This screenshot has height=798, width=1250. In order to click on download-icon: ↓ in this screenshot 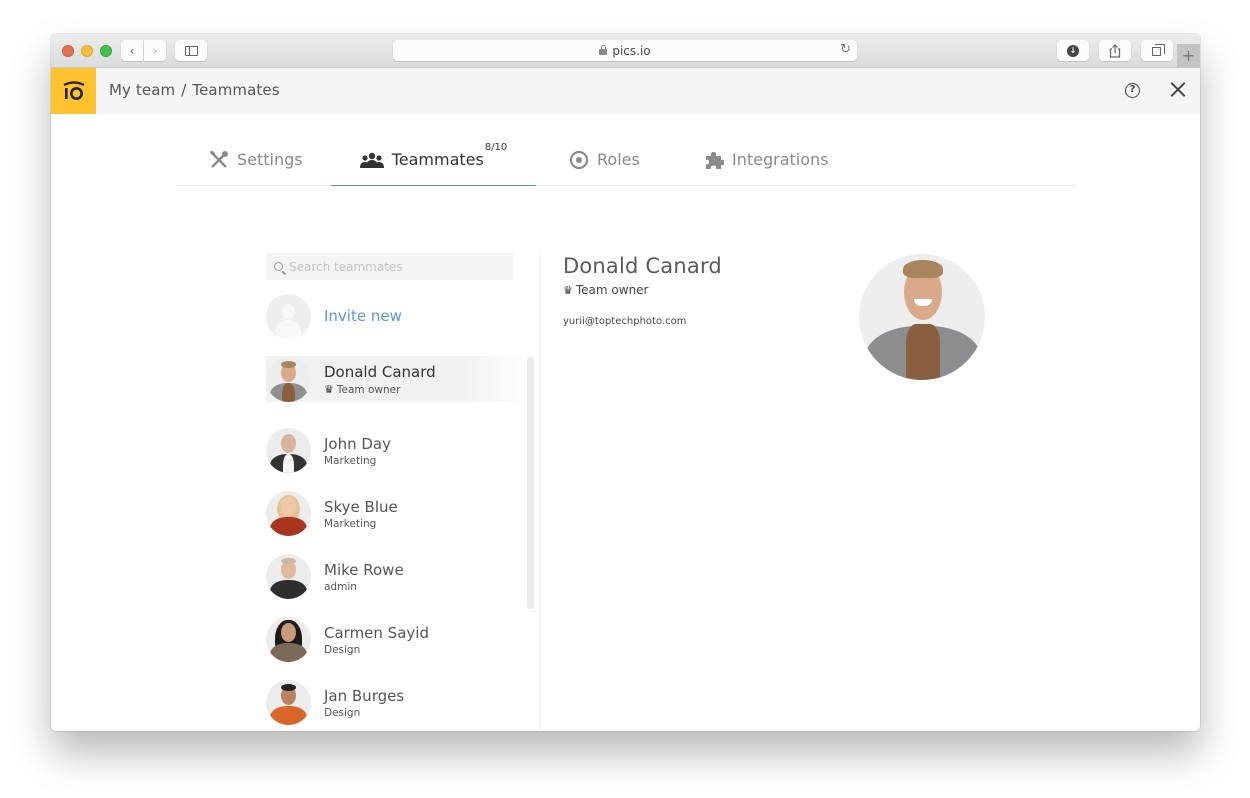, I will do `click(1073, 50)`.